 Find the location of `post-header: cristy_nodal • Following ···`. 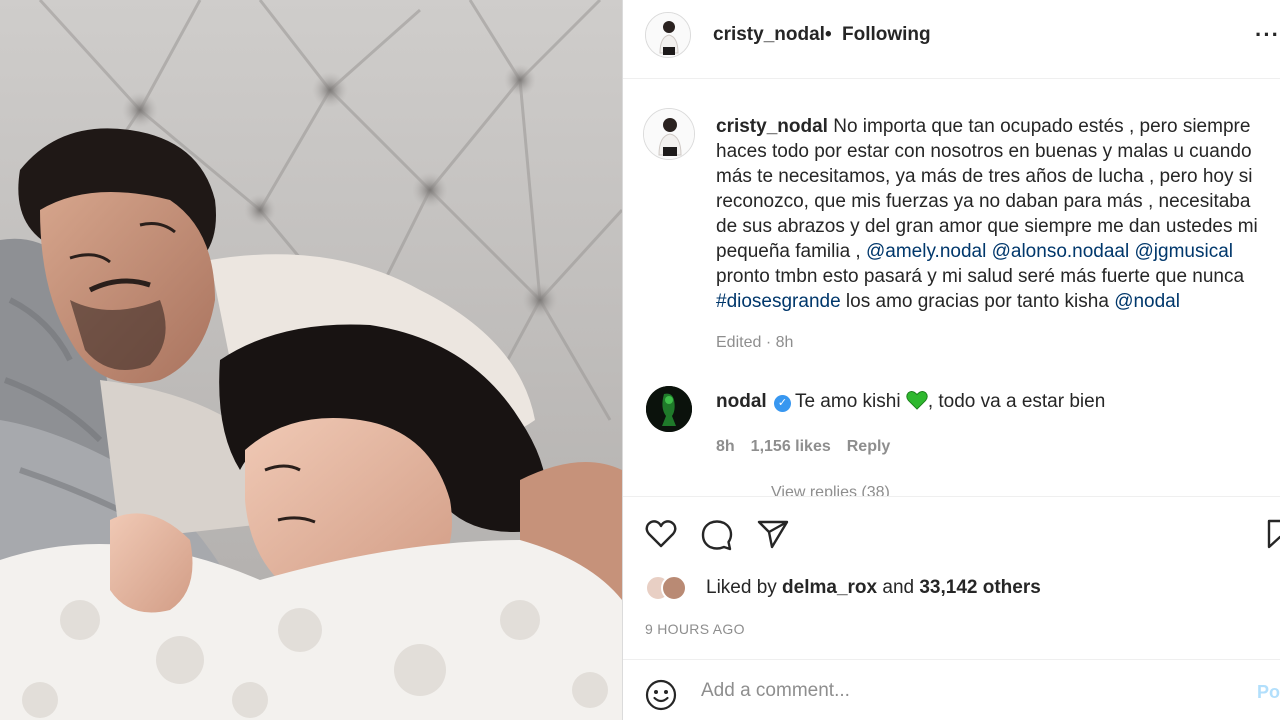

post-header: cristy_nodal • Following ··· is located at coordinates (951, 39).